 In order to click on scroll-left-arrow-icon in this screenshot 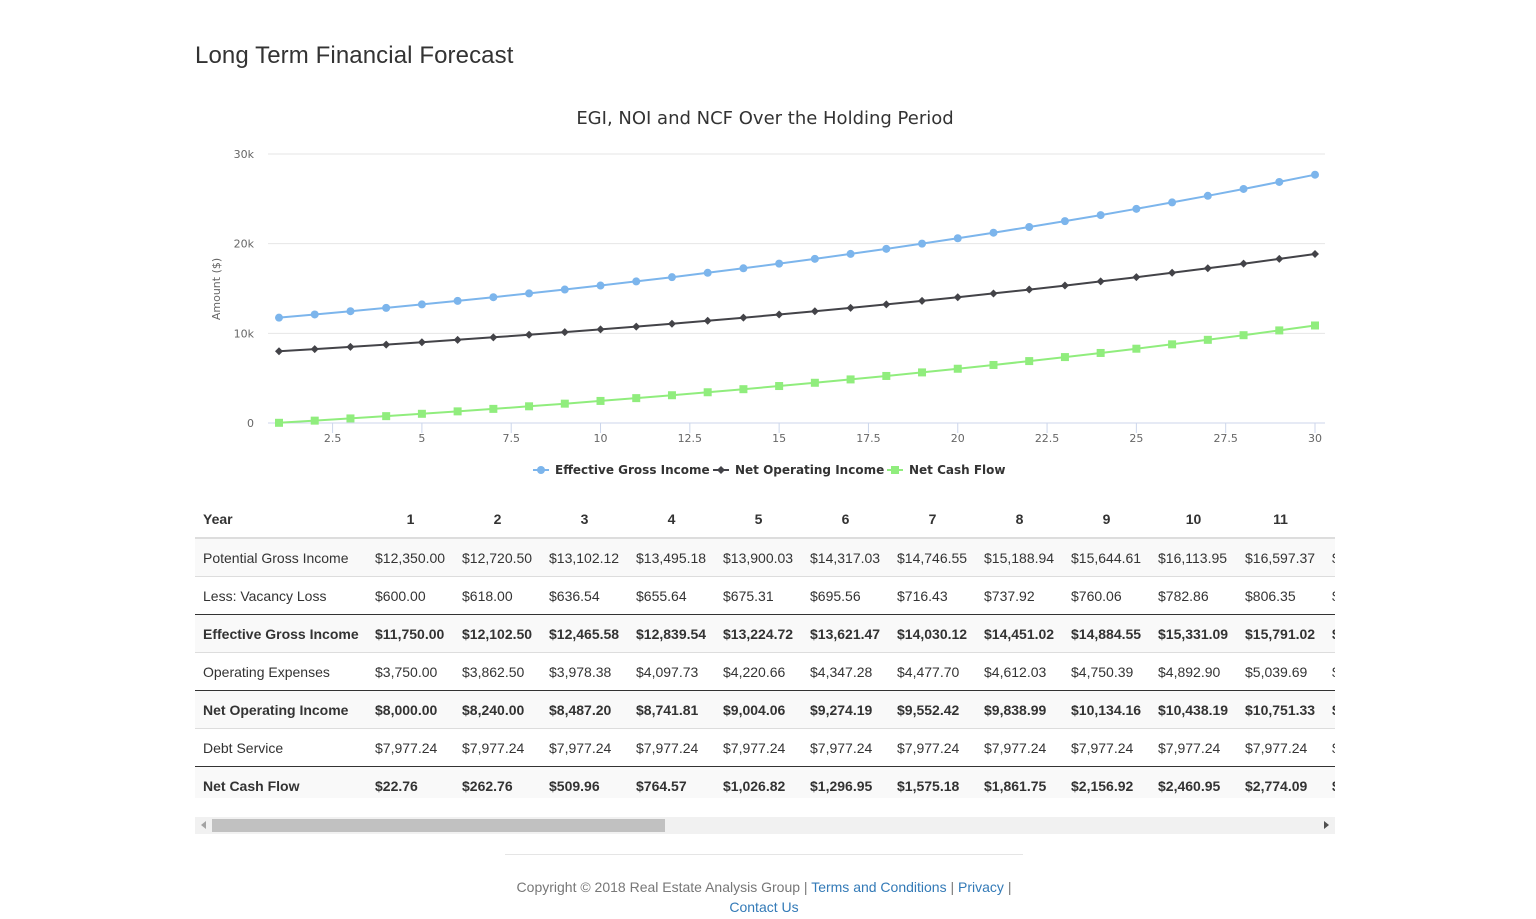, I will do `click(203, 825)`.